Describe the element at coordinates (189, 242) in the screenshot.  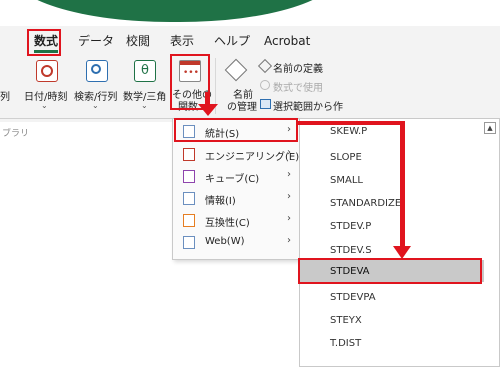
I see `web-icon` at that location.